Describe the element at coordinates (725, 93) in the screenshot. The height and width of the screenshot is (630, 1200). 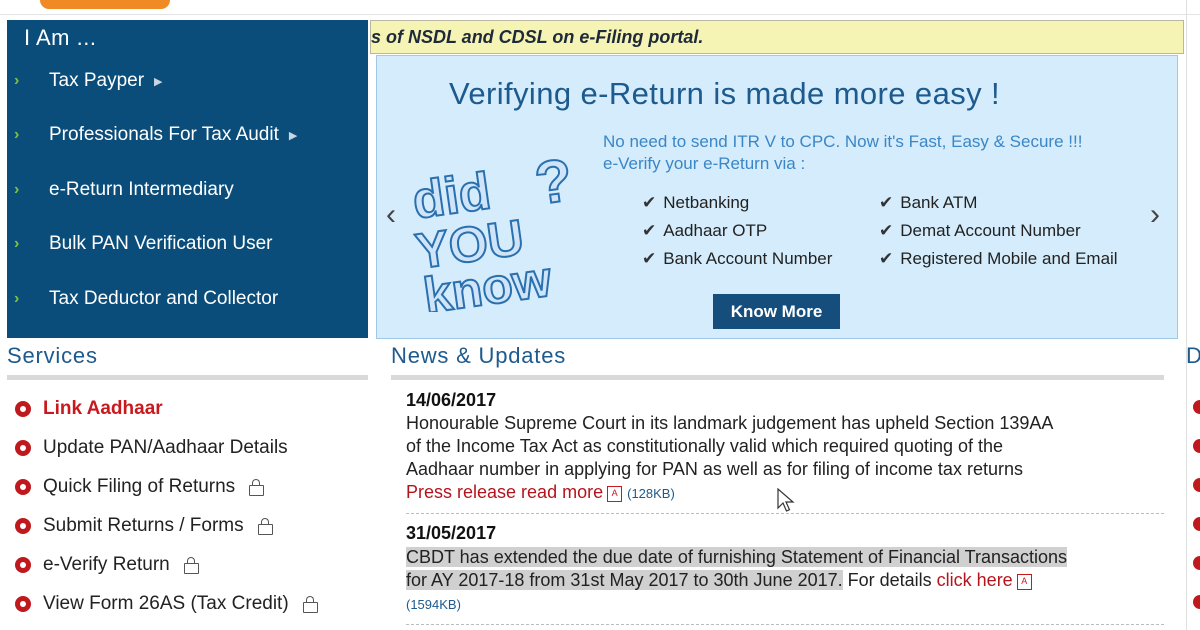
I see `banner-title: Verifying e-Return is made more easy !` at that location.